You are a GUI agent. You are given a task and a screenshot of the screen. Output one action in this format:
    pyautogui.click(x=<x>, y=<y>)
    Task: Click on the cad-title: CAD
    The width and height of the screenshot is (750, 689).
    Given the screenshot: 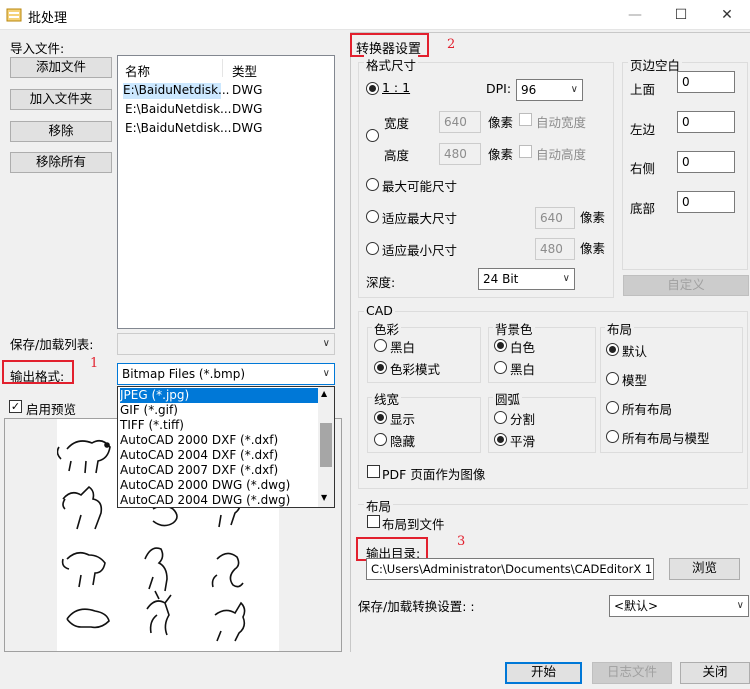 What is the action you would take?
    pyautogui.click(x=379, y=310)
    